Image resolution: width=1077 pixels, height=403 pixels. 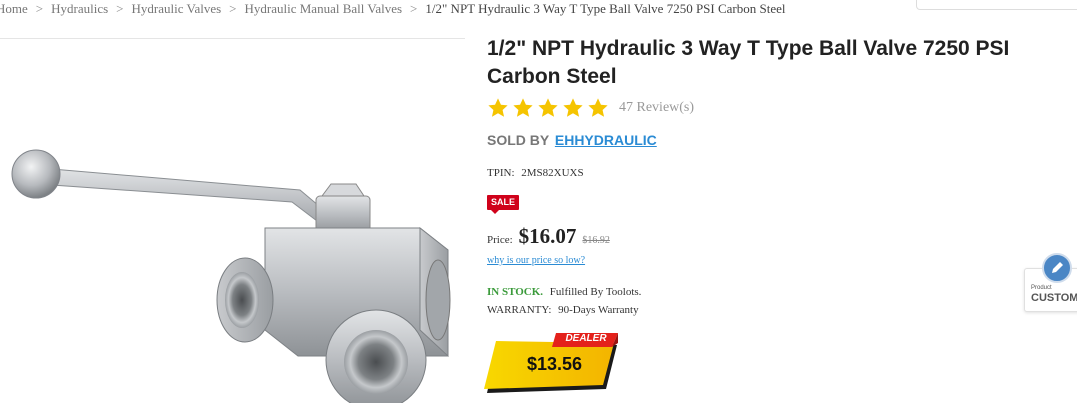 What do you see at coordinates (596, 240) in the screenshot?
I see `original-price: $16.92` at bounding box center [596, 240].